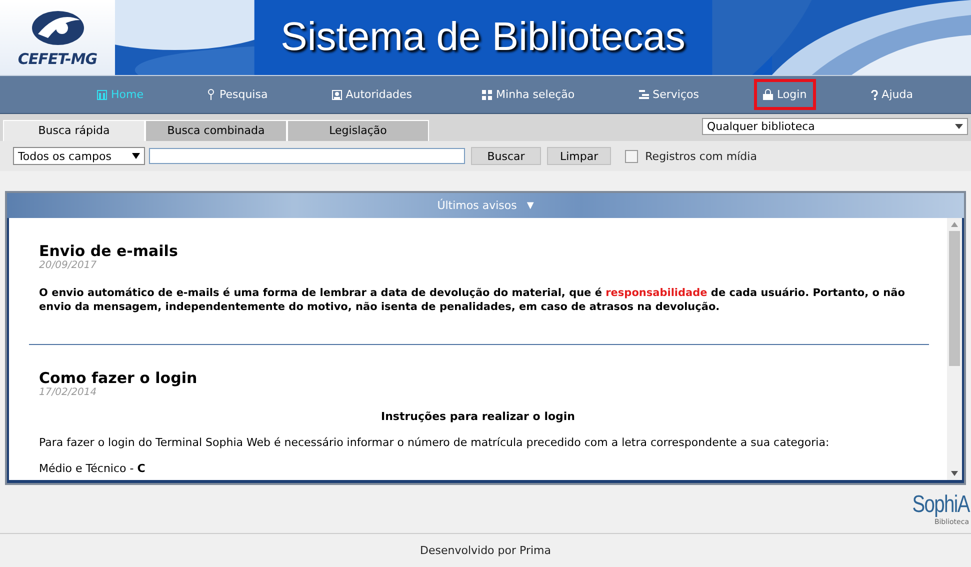 This screenshot has width=971, height=567. I want to click on search-button: Limpar, so click(579, 156).